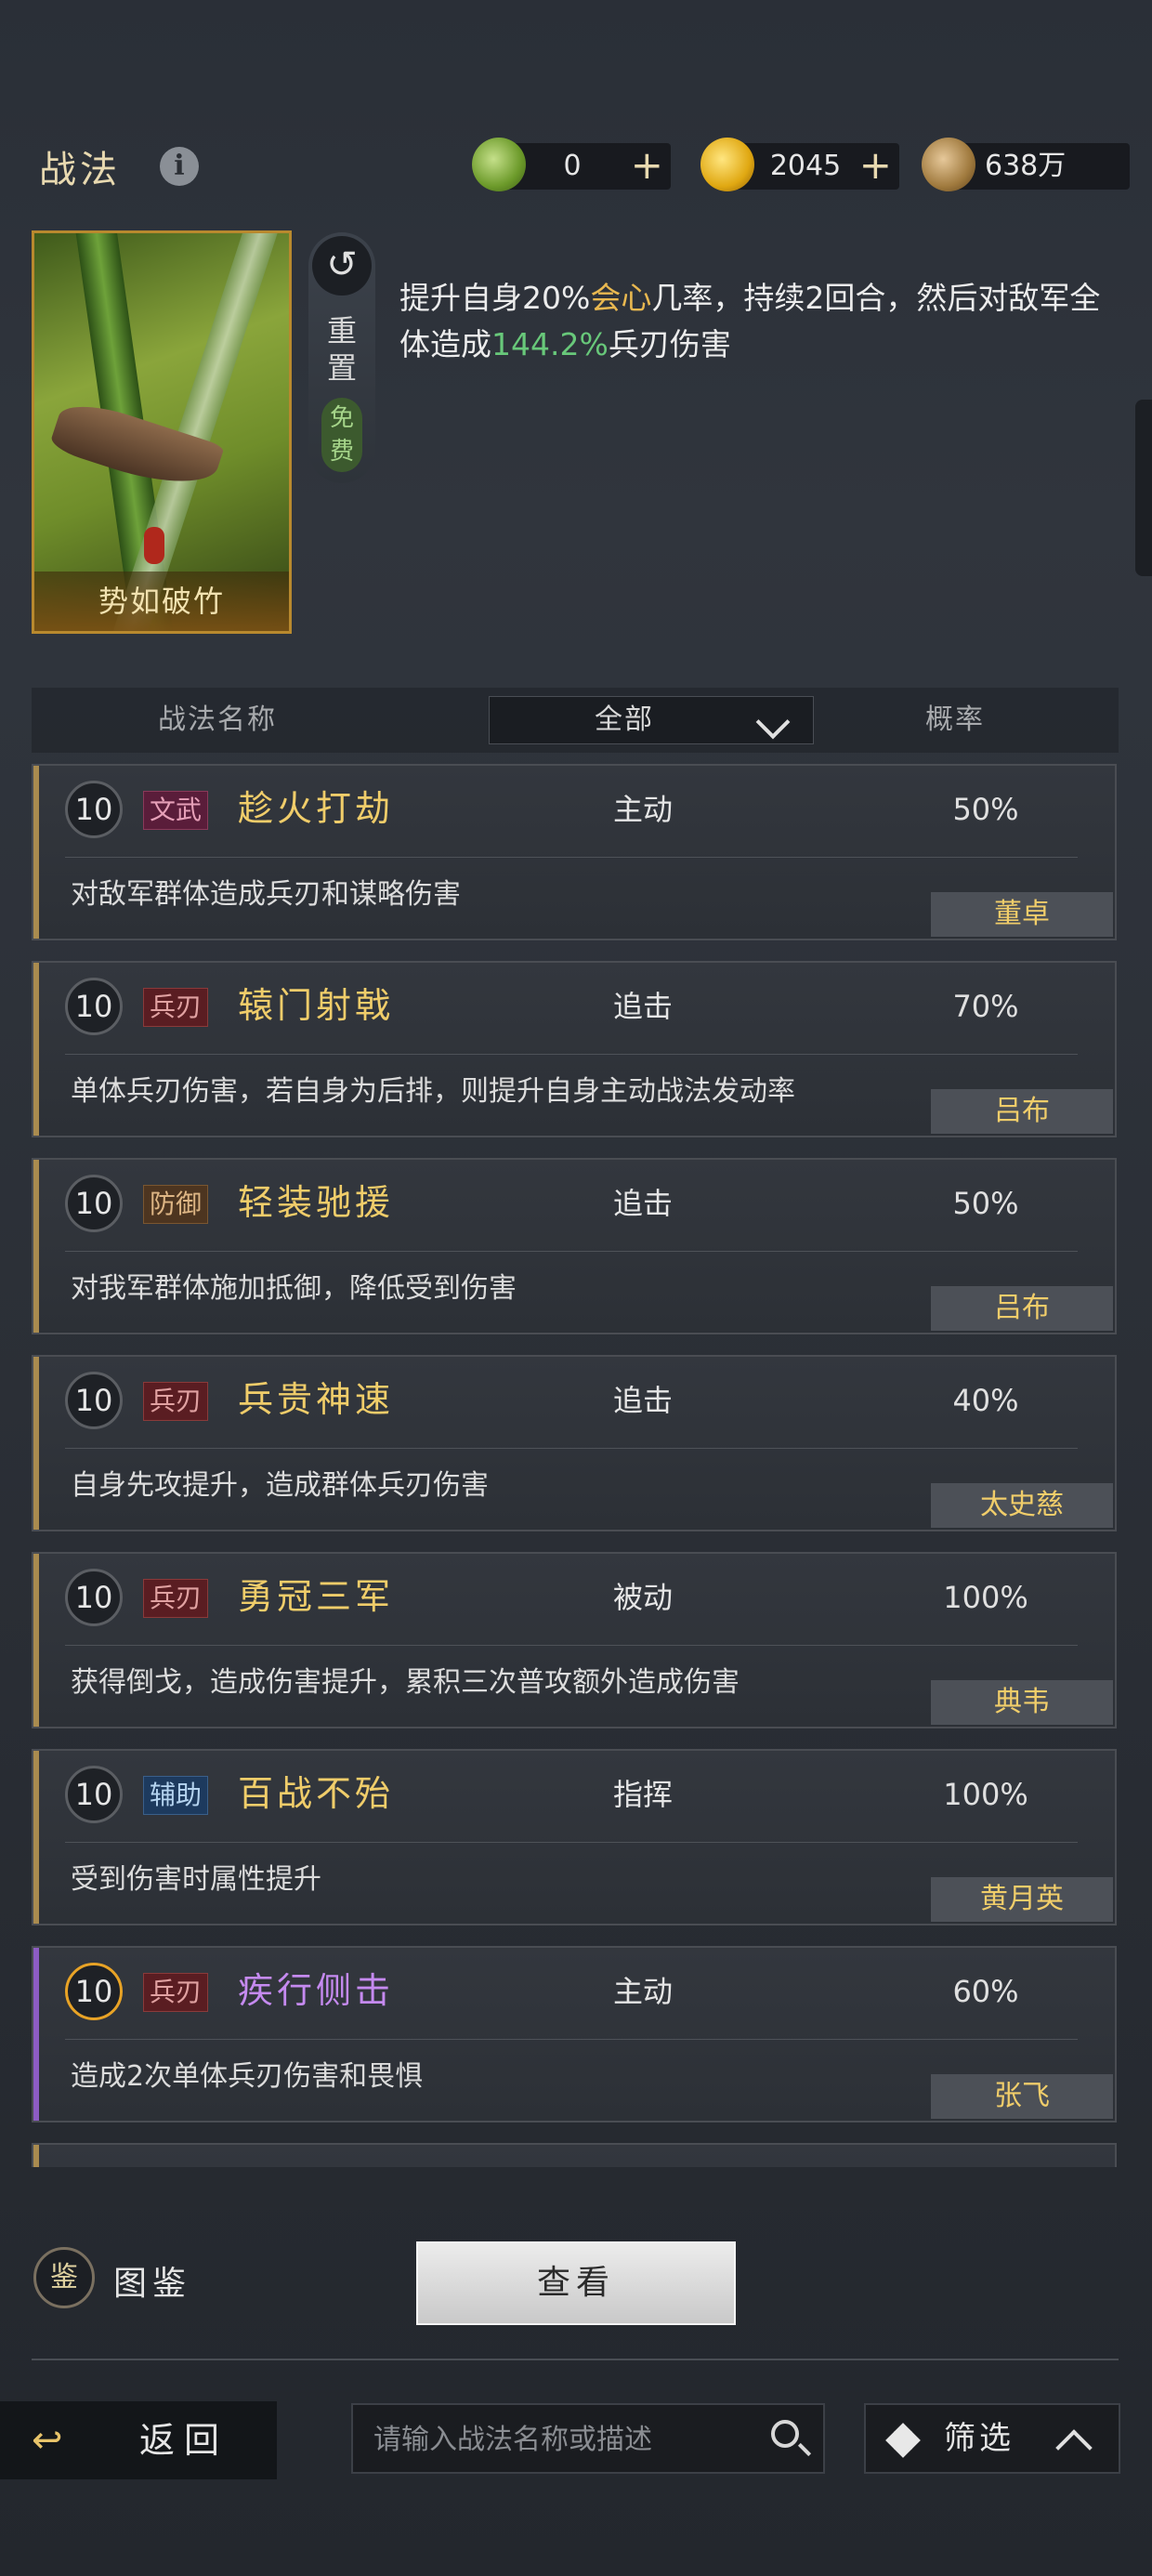 This screenshot has height=2576, width=1152. Describe the element at coordinates (669, 344) in the screenshot. I see `desc-text: 兵刃伤害` at that location.